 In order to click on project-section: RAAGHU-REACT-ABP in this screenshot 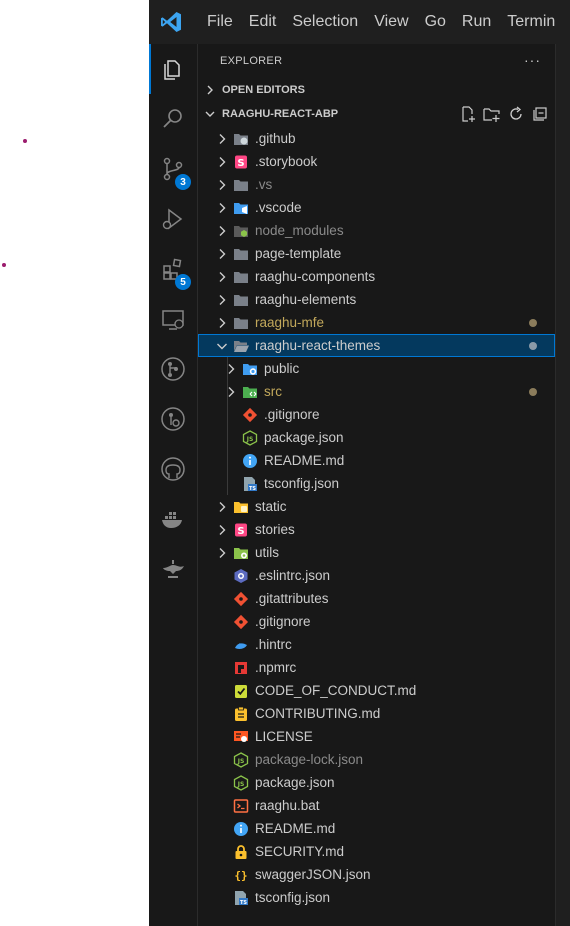, I will do `click(376, 114)`.